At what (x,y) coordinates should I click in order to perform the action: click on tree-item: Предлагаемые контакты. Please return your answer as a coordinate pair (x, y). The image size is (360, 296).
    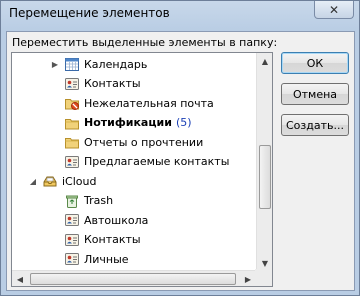
    Looking at the image, I should click on (146, 162).